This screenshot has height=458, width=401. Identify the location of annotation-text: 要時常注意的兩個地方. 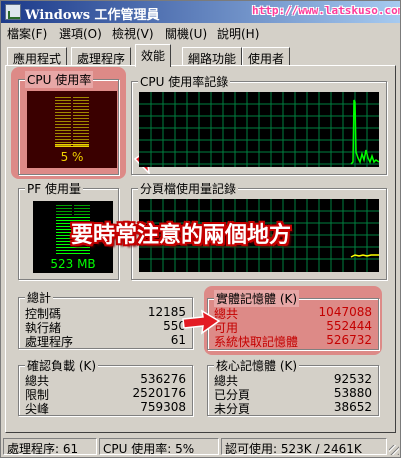
(181, 235).